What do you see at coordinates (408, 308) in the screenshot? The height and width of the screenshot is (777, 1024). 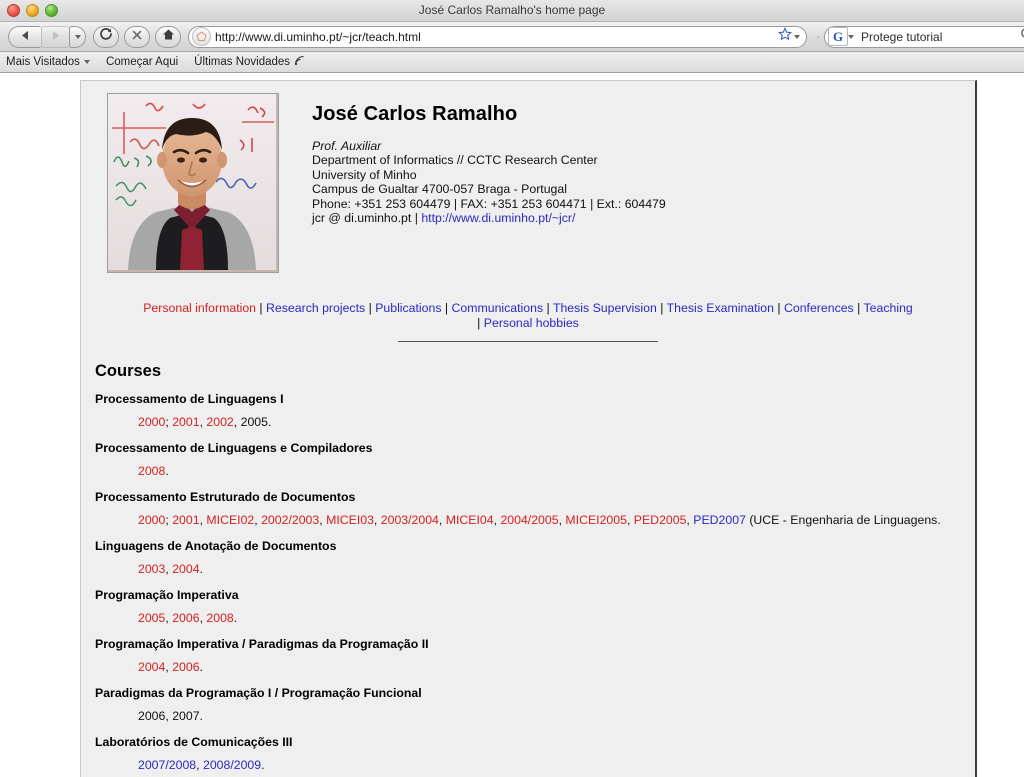 I see `nav-link-publications: Publications` at bounding box center [408, 308].